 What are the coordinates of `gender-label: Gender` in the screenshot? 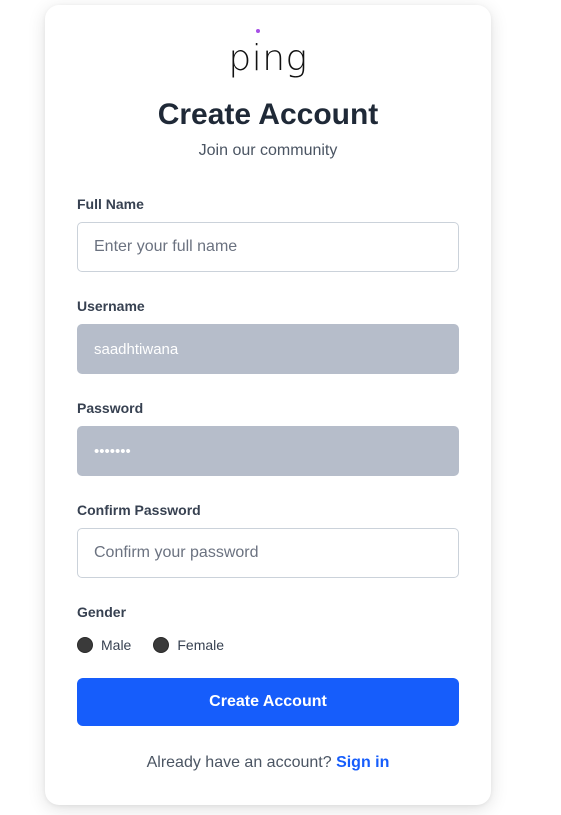 It's located at (102, 612).